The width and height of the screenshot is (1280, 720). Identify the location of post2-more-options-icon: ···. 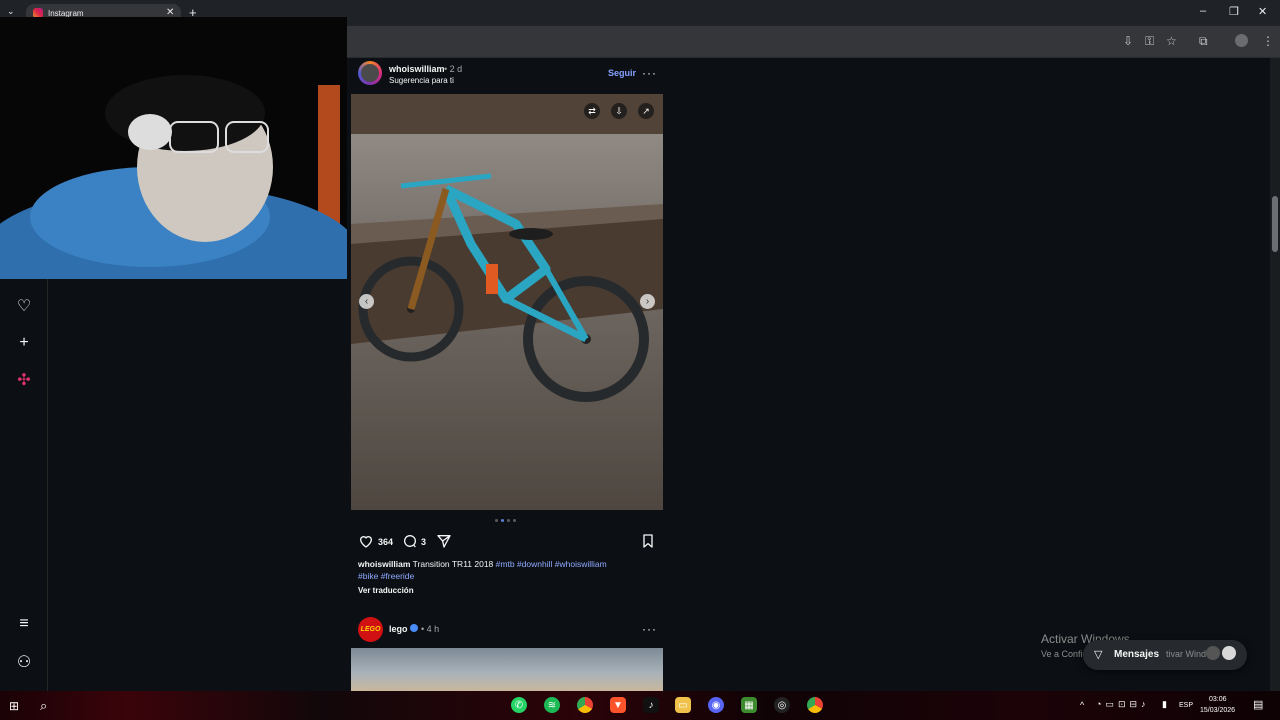
(649, 629).